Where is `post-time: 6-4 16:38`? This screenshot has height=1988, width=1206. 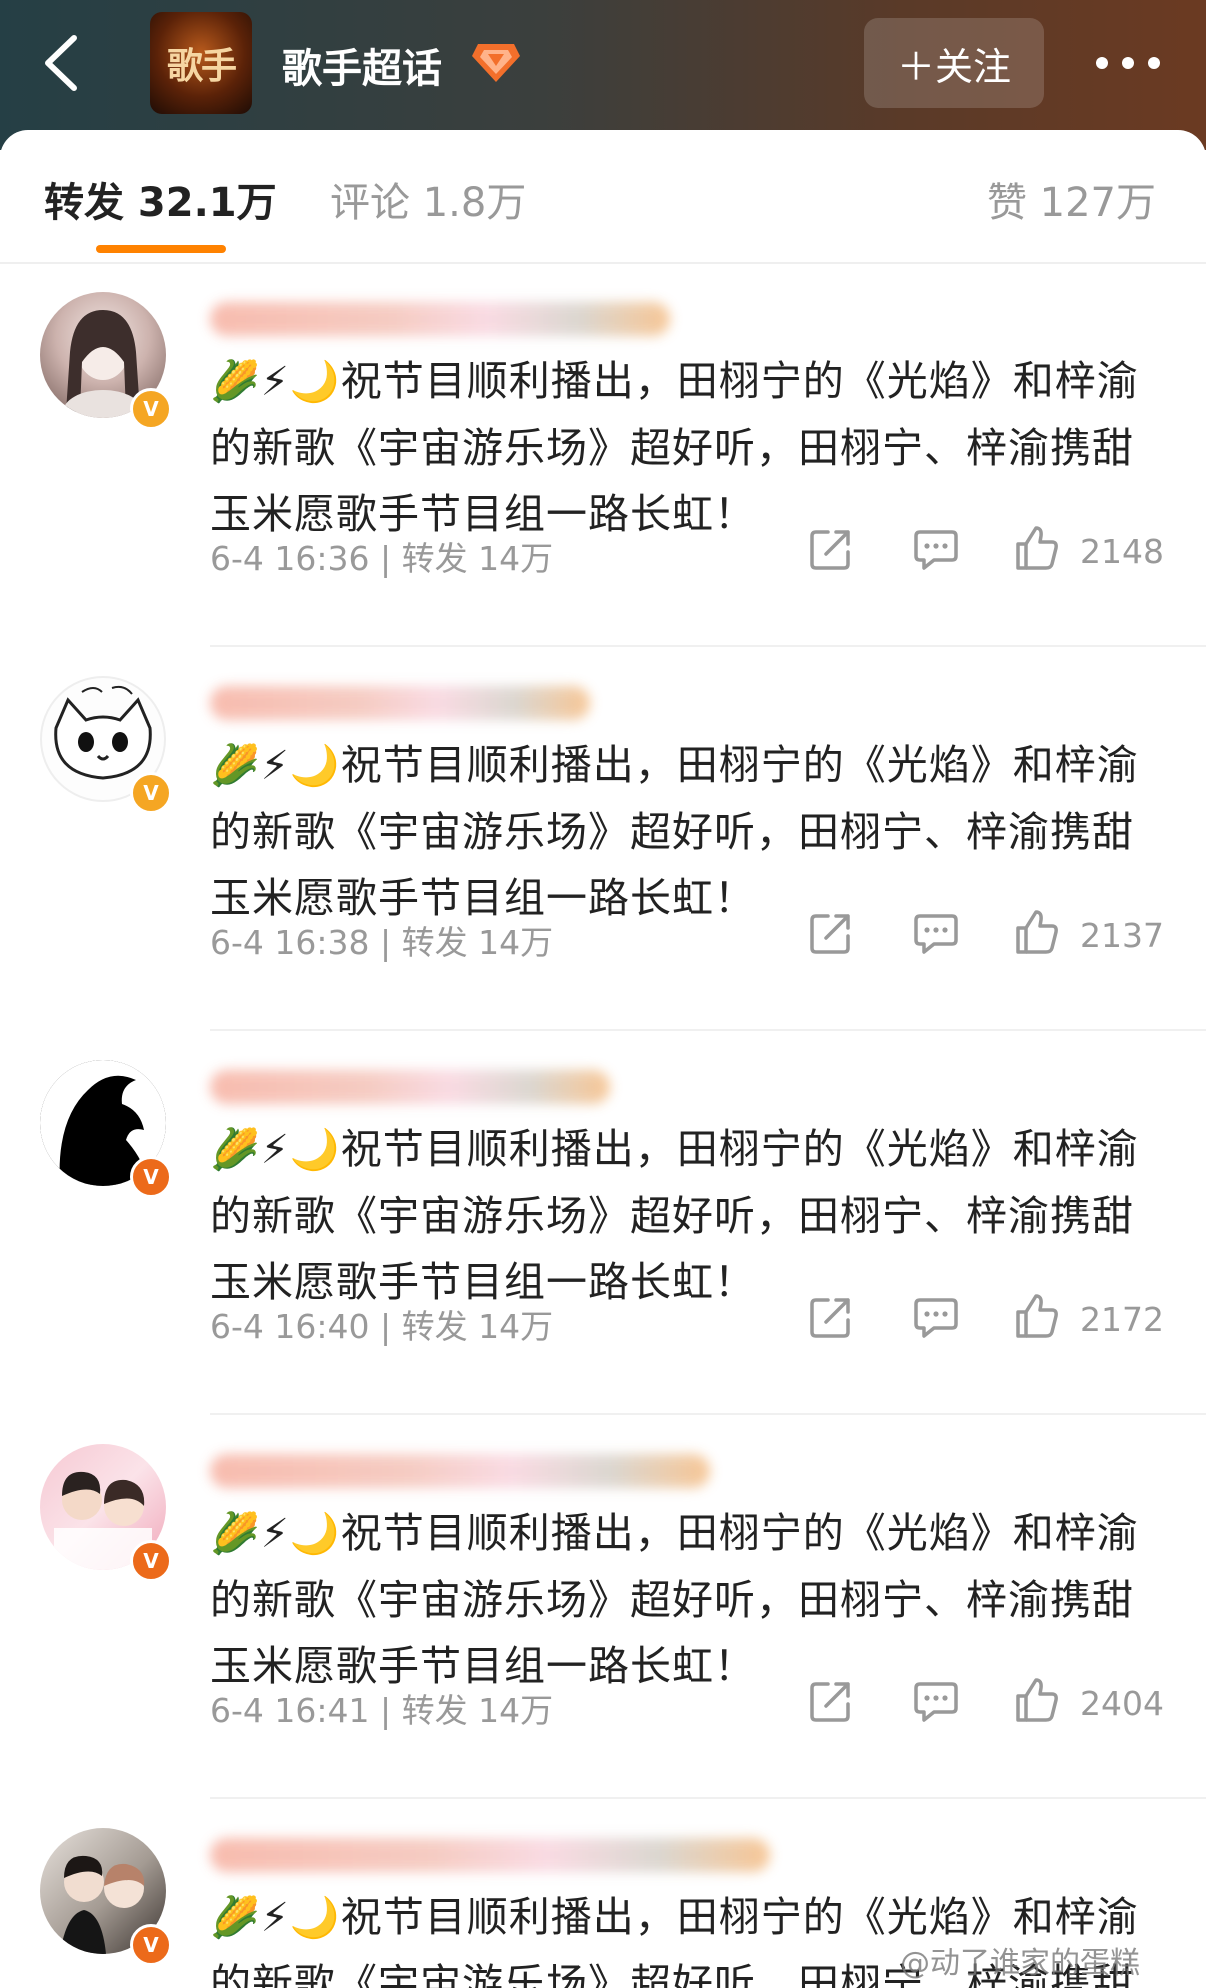 post-time: 6-4 16:38 is located at coordinates (290, 942).